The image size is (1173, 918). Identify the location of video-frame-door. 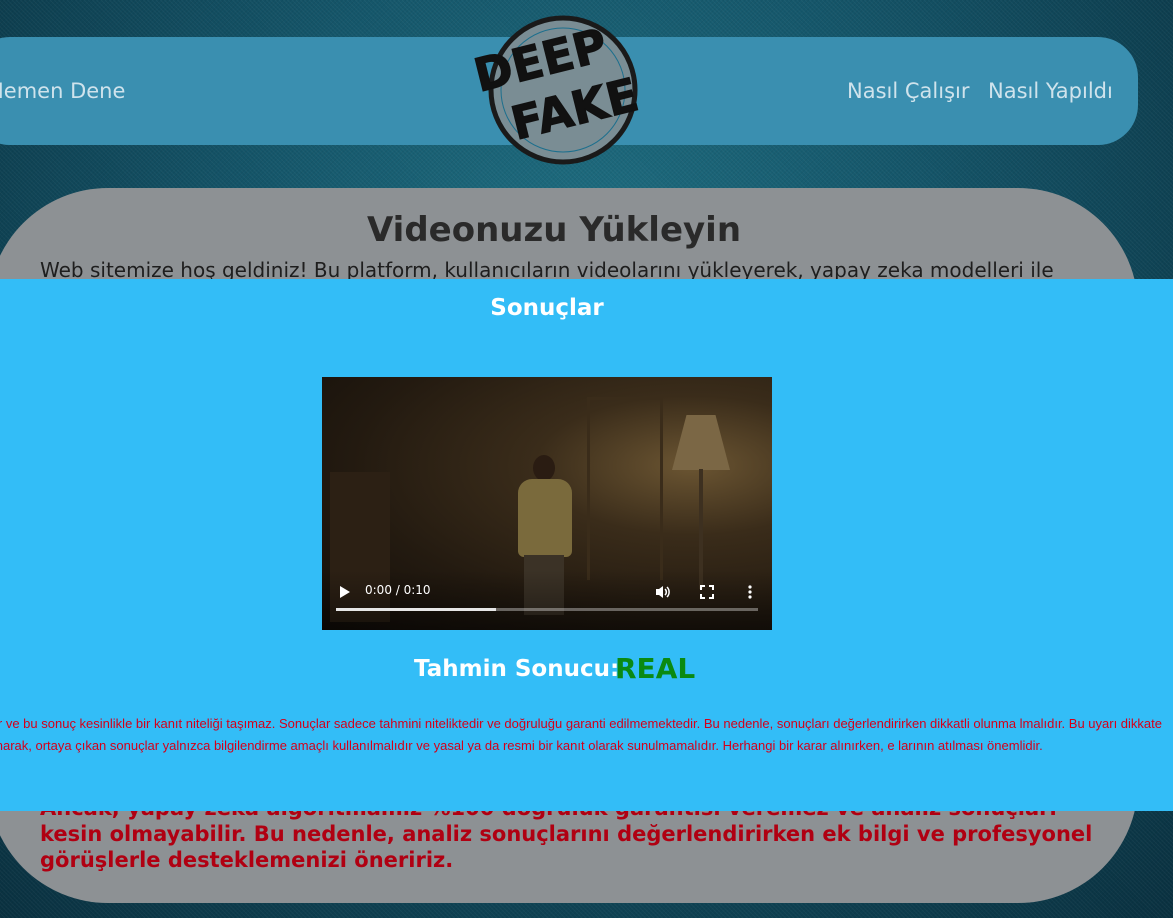
(625, 488).